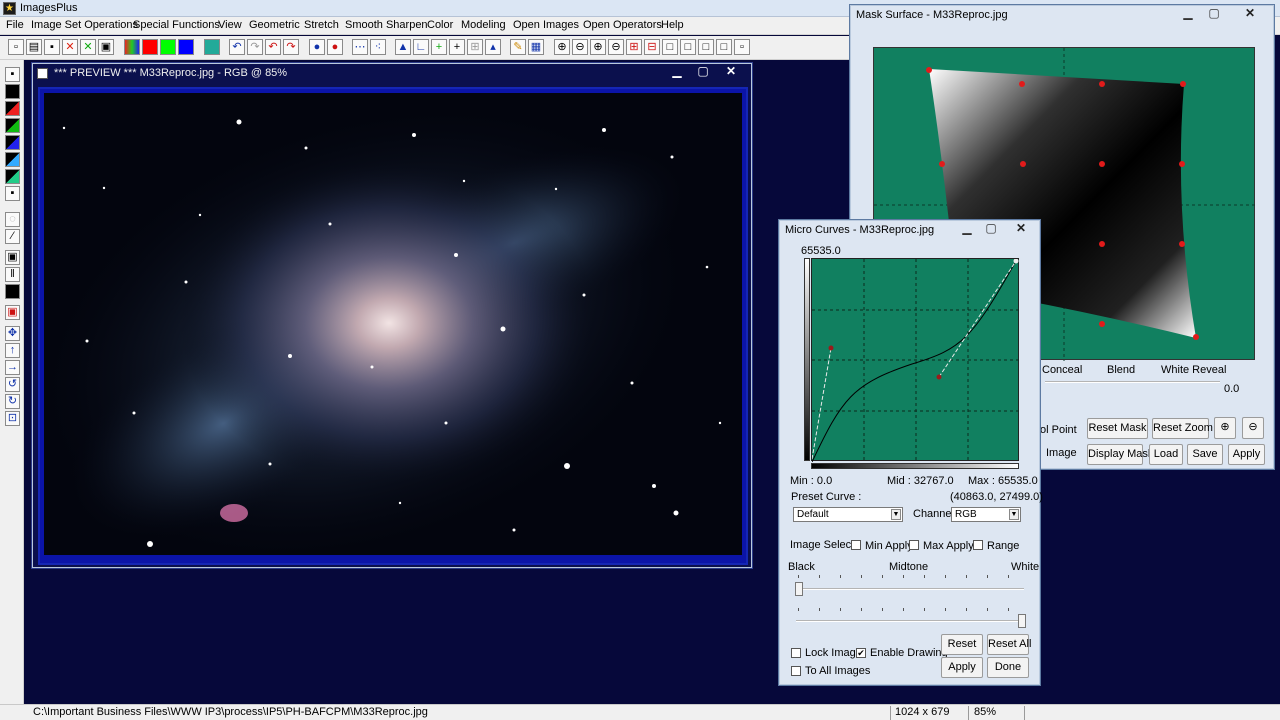 Image resolution: width=1280 pixels, height=720 pixels. Describe the element at coordinates (12, 418) in the screenshot. I see `flip-icon: ⊡` at that location.